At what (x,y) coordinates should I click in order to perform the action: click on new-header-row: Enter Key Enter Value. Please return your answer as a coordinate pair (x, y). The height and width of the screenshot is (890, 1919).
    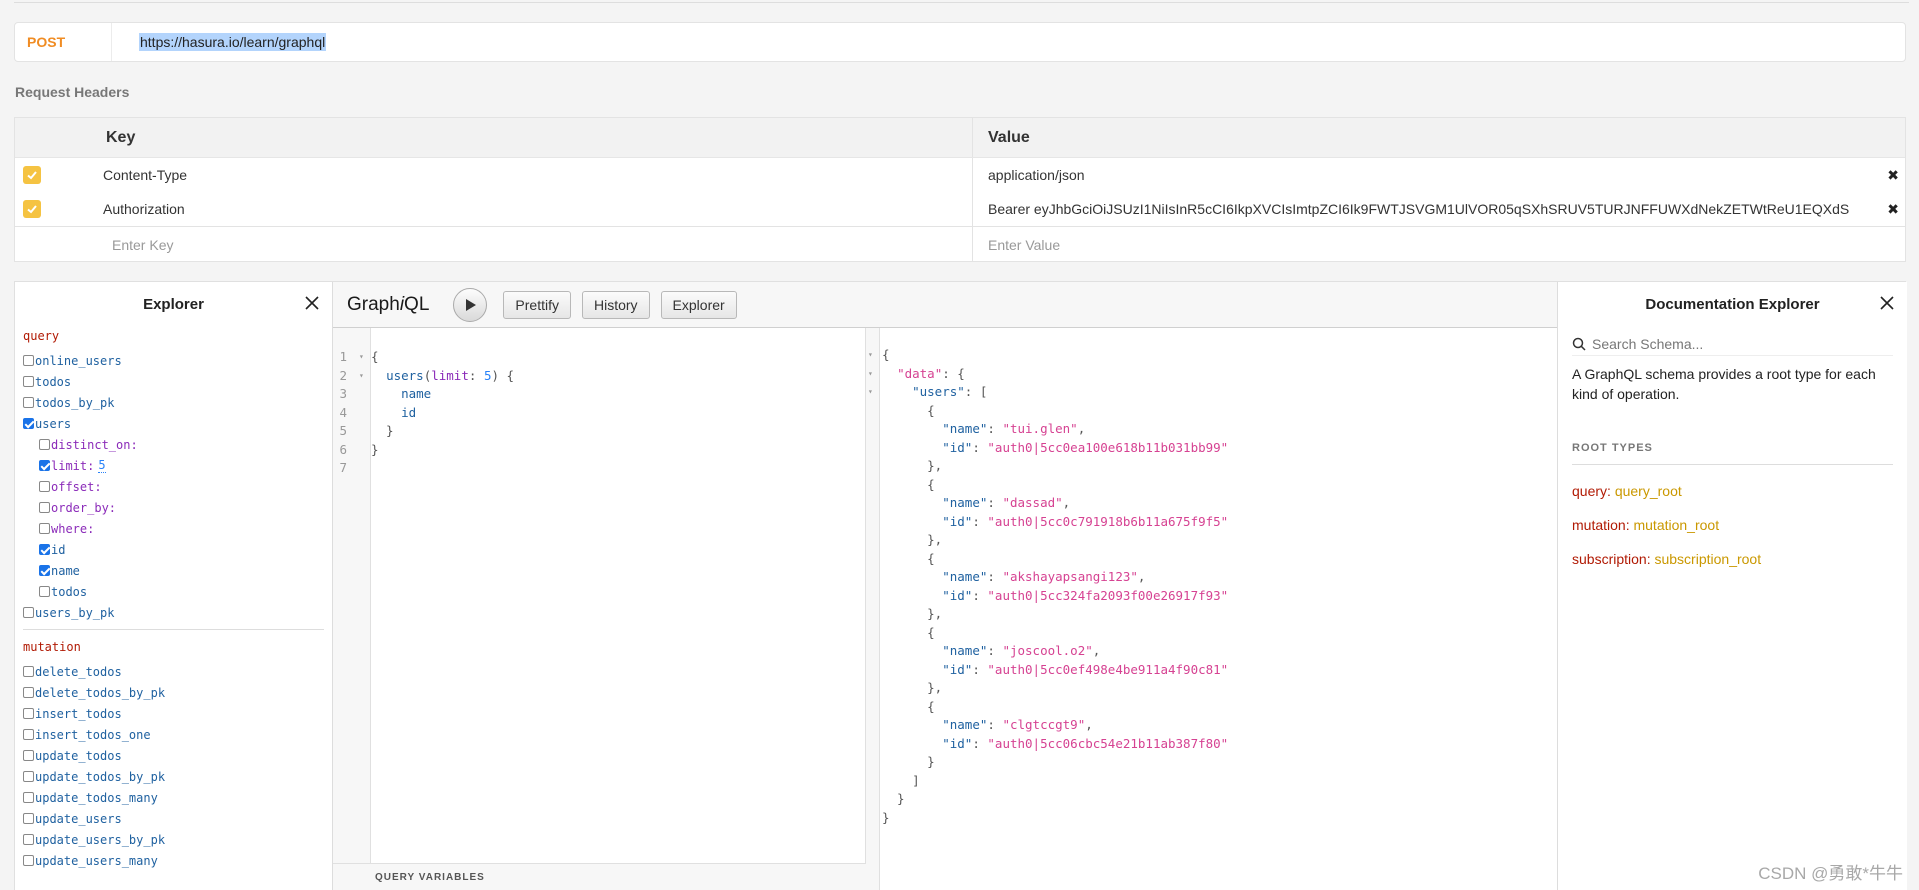
    Looking at the image, I should click on (960, 244).